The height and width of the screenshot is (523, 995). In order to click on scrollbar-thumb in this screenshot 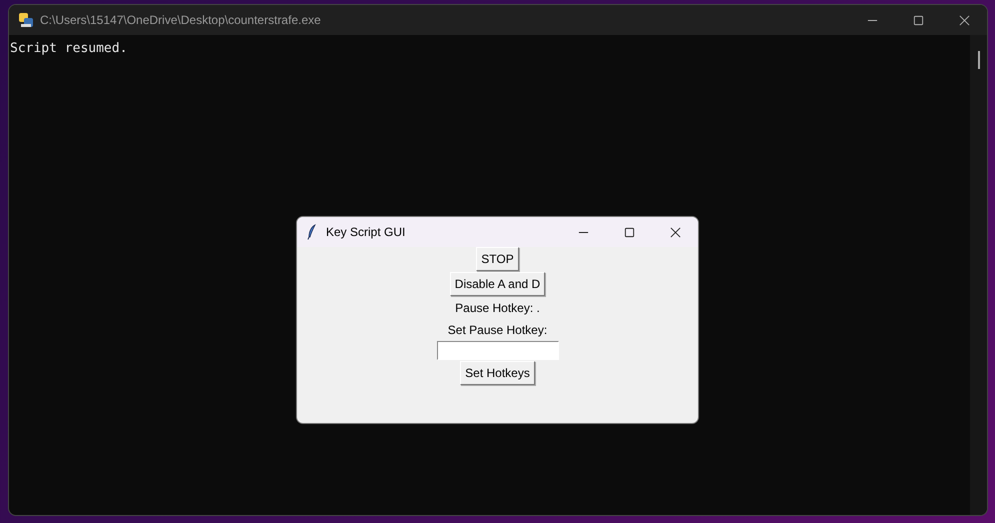, I will do `click(979, 60)`.